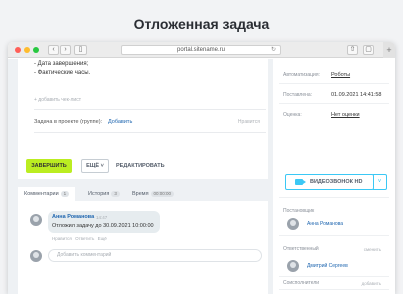 Image resolution: width=403 pixels, height=294 pixels. I want to click on coexec-label: Соисполнители, so click(301, 283).